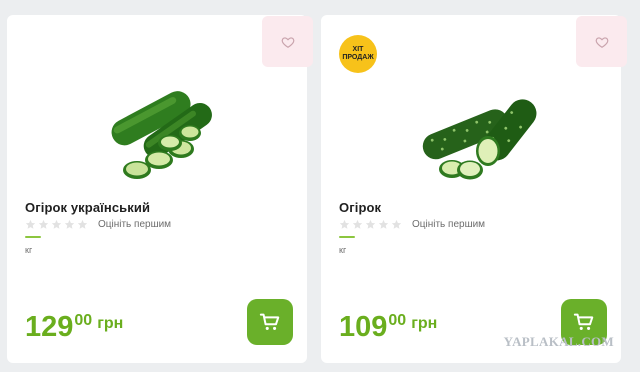  I want to click on product-title: Огірок український, so click(87, 207).